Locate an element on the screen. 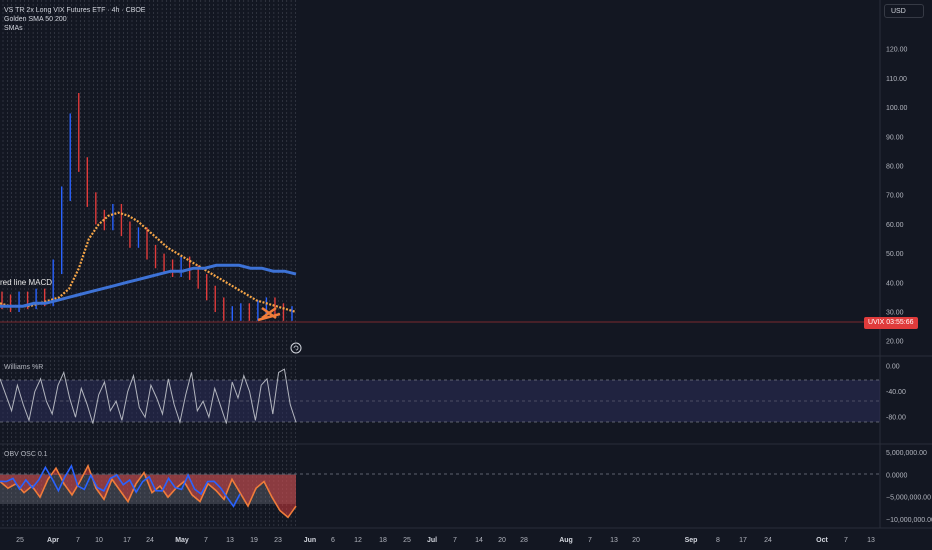 The width and height of the screenshot is (932, 550). williams-title: Williams %R is located at coordinates (23, 367).